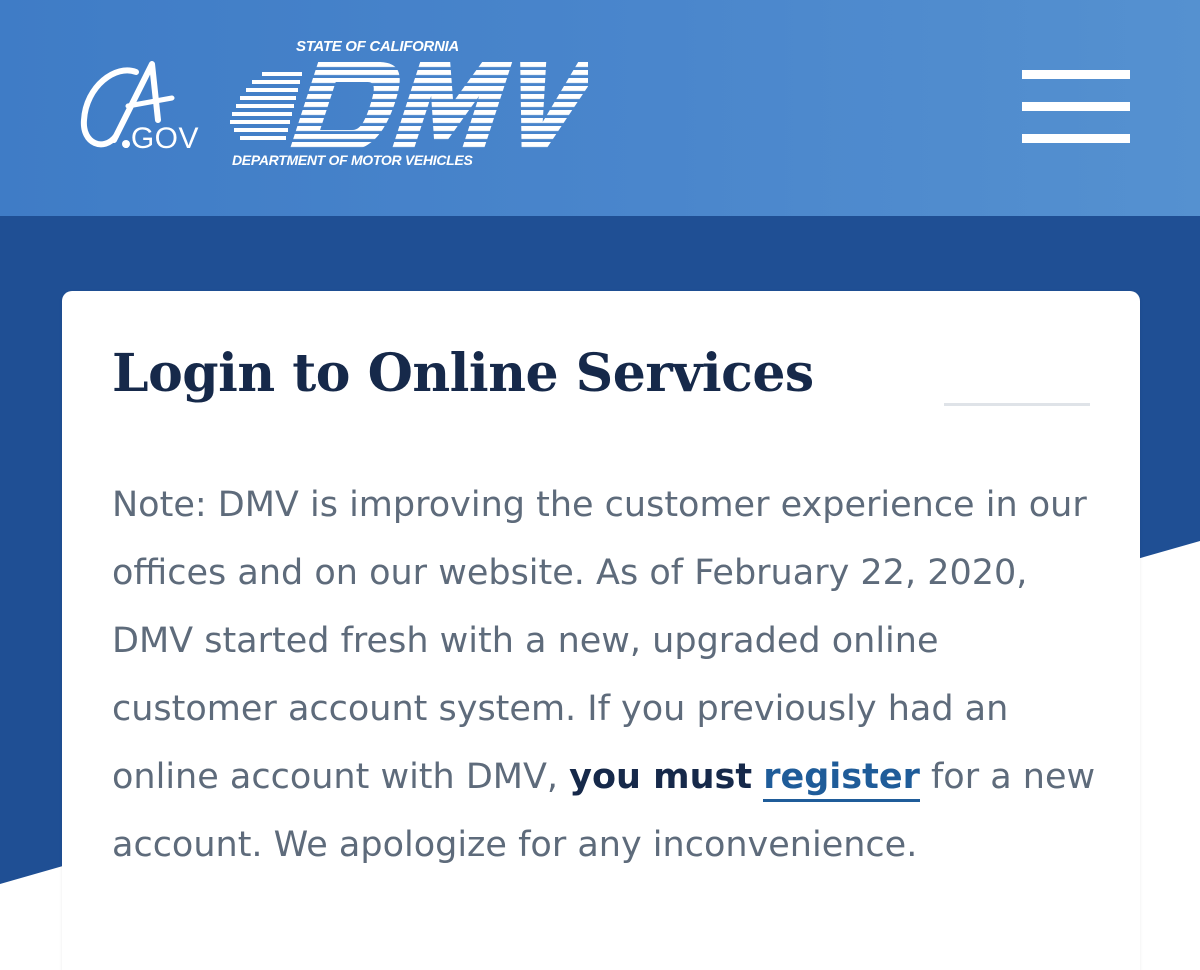  I want to click on ca-gov-text: .GOV, so click(161, 138).